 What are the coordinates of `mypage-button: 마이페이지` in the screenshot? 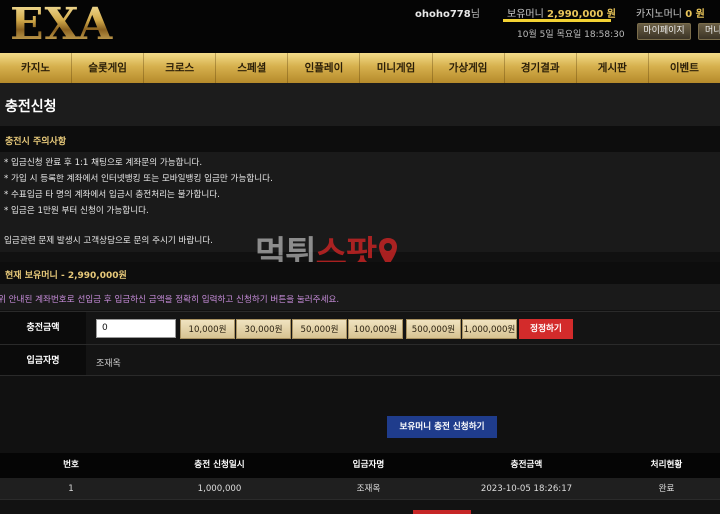 It's located at (664, 31).